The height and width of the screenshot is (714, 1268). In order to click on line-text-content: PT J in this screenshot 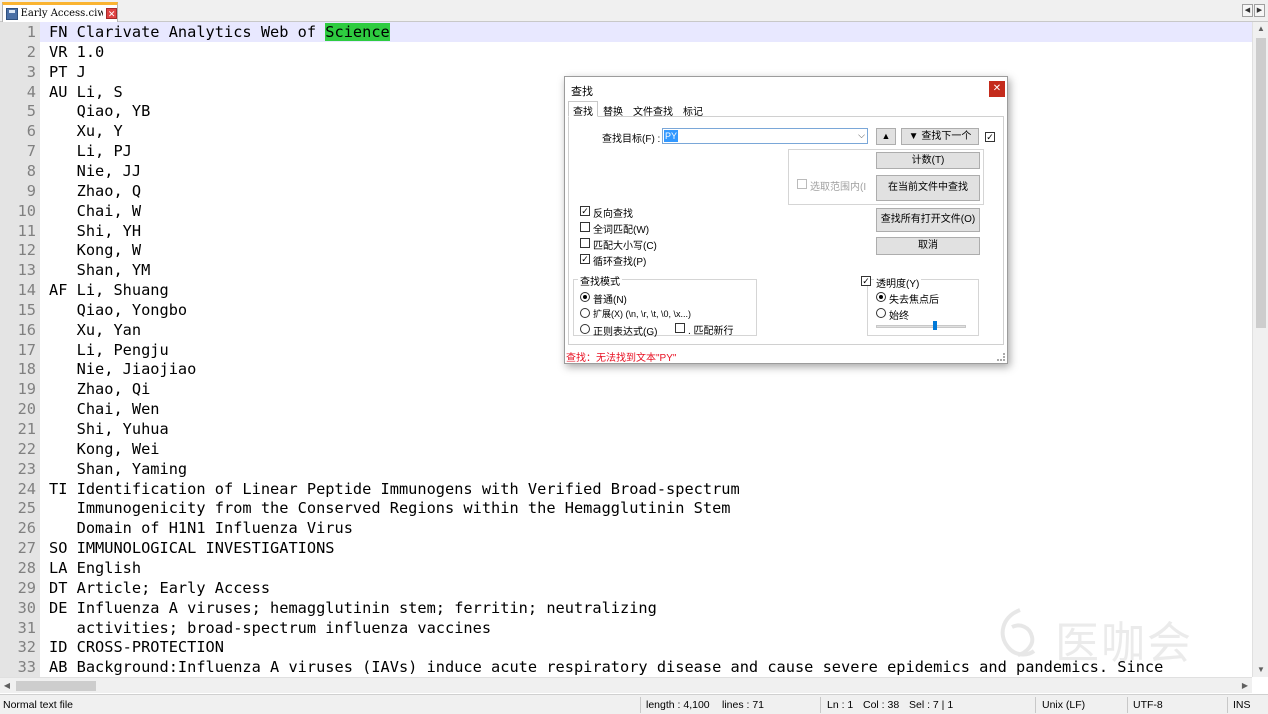, I will do `click(67, 71)`.